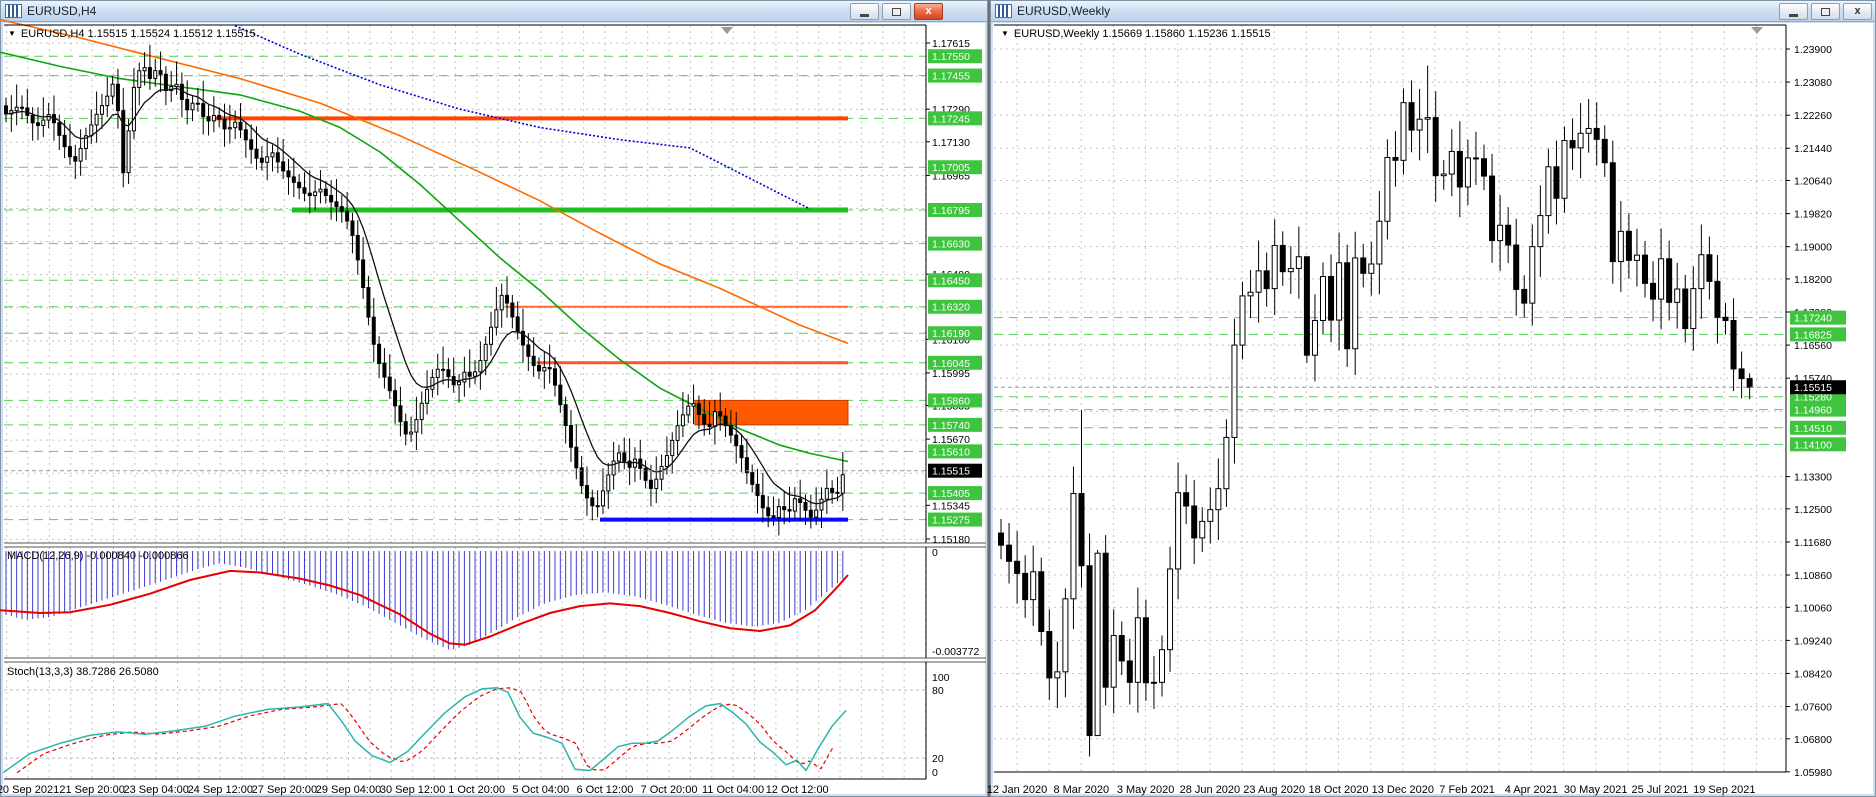 The height and width of the screenshot is (797, 1876). What do you see at coordinates (1813, 346) in the screenshot?
I see `price-tick: 1.16560` at bounding box center [1813, 346].